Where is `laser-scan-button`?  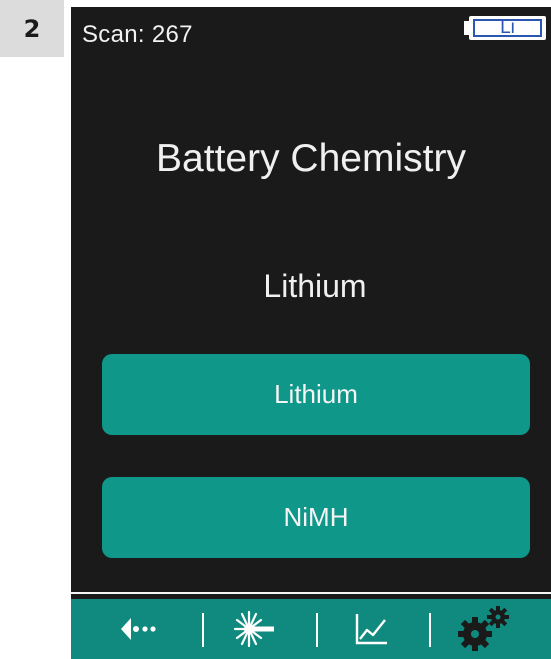 laser-scan-button is located at coordinates (254, 629).